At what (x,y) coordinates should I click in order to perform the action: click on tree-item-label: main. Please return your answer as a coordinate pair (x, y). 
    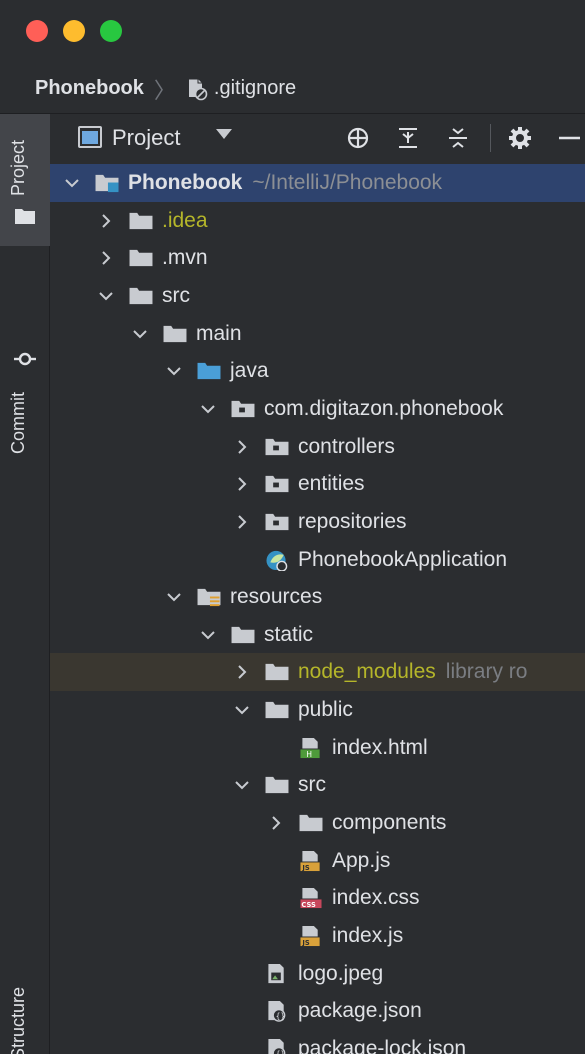
    Looking at the image, I should click on (219, 333).